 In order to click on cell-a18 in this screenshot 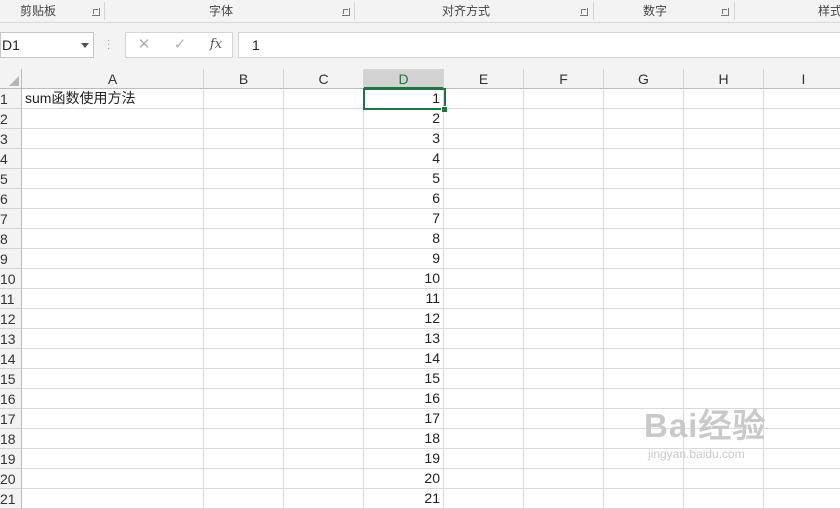, I will do `click(113, 439)`.